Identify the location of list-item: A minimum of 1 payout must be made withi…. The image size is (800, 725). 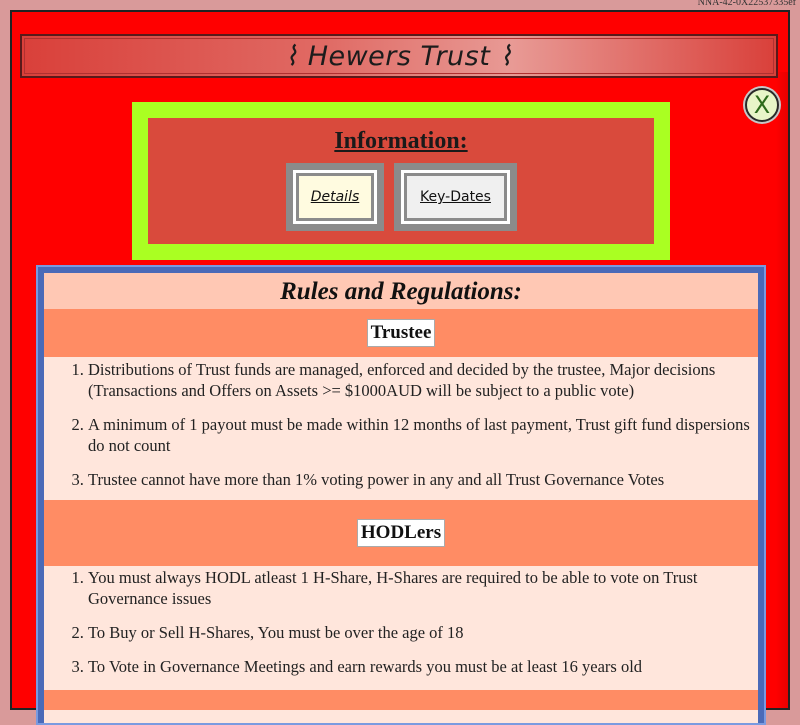
(423, 435).